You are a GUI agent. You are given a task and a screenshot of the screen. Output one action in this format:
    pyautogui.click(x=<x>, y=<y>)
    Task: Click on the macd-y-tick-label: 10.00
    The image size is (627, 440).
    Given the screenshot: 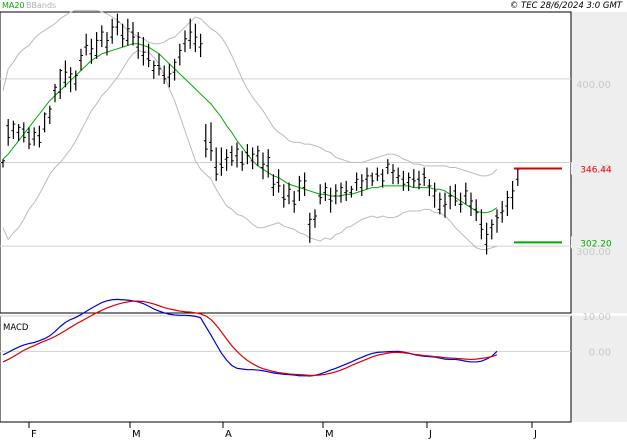 What is the action you would take?
    pyautogui.click(x=596, y=317)
    